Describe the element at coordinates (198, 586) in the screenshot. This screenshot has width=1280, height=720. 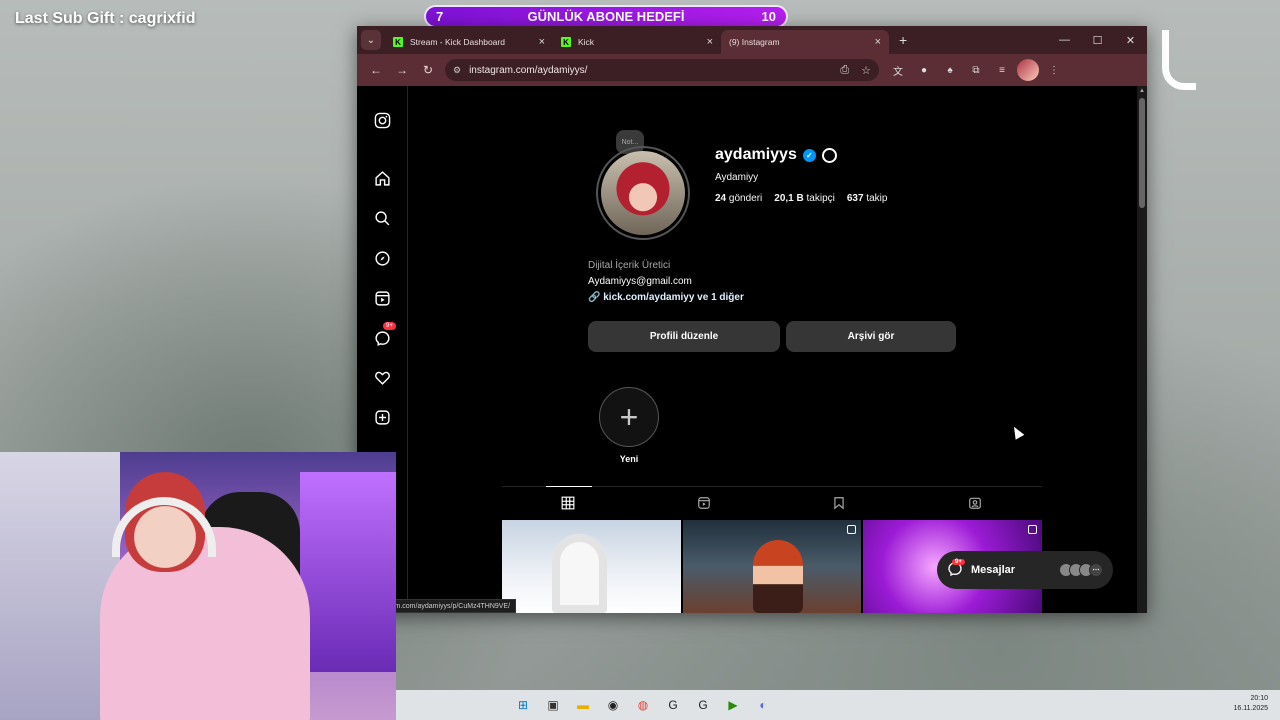
I see `webcam-overlay` at that location.